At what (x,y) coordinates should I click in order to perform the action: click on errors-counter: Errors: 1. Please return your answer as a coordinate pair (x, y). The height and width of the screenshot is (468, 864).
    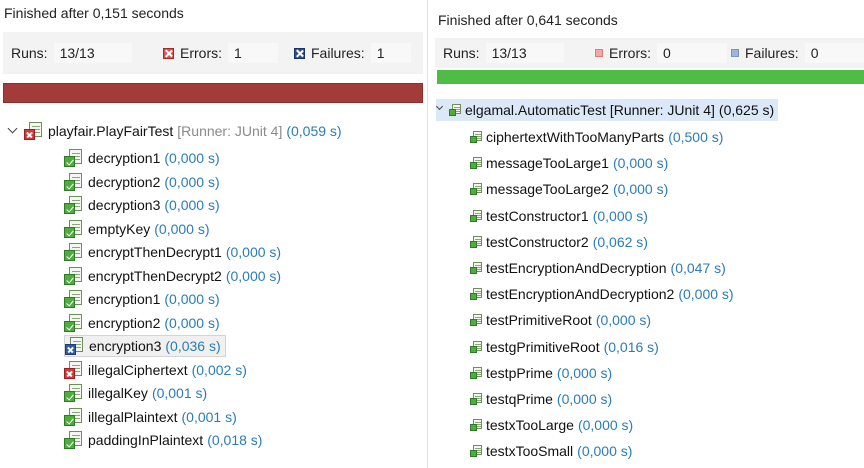
    Looking at the image, I should click on (220, 53).